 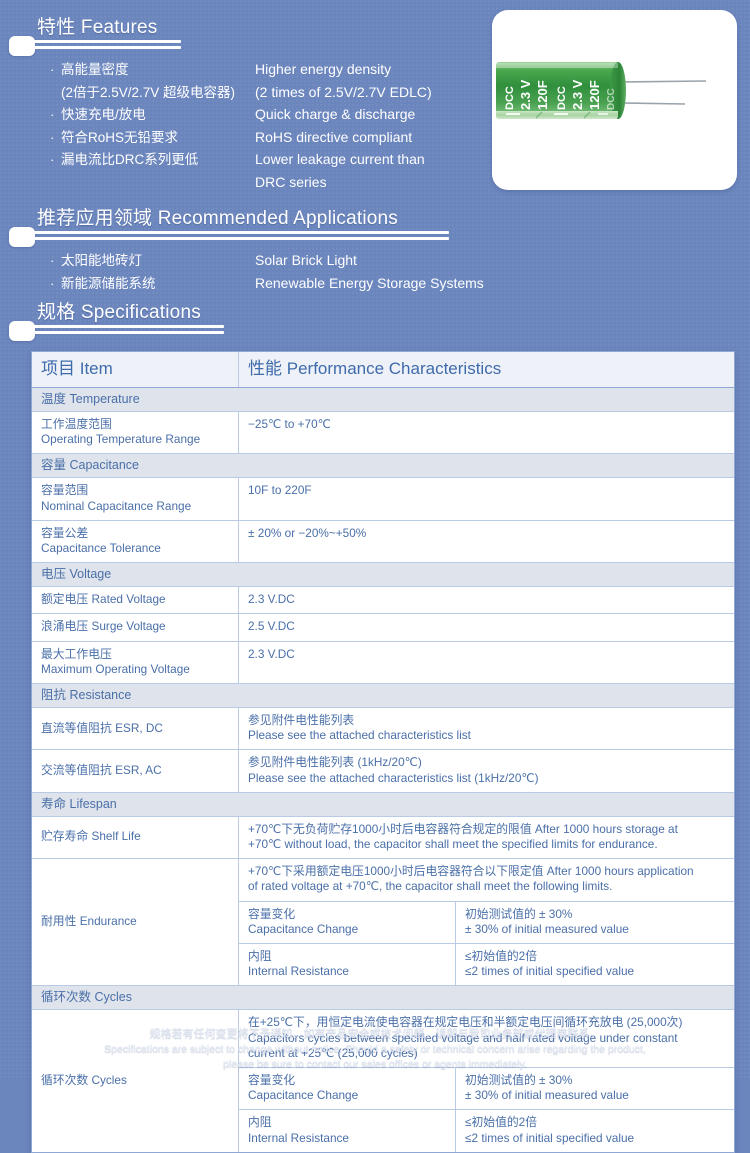 What do you see at coordinates (116, 498) in the screenshot?
I see `row-item-cell: 容量范围 Nominal Capacitance Range` at bounding box center [116, 498].